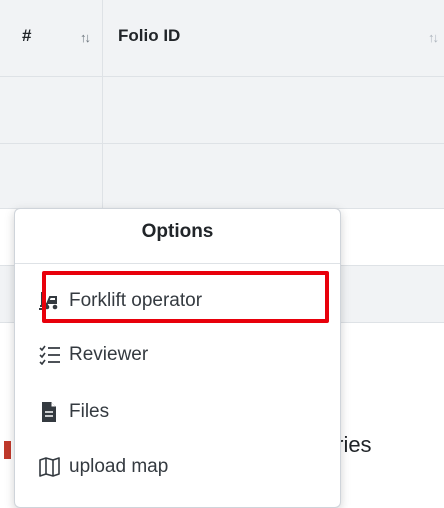 The width and height of the screenshot is (444, 508). I want to click on dropdown-divider, so click(177, 263).